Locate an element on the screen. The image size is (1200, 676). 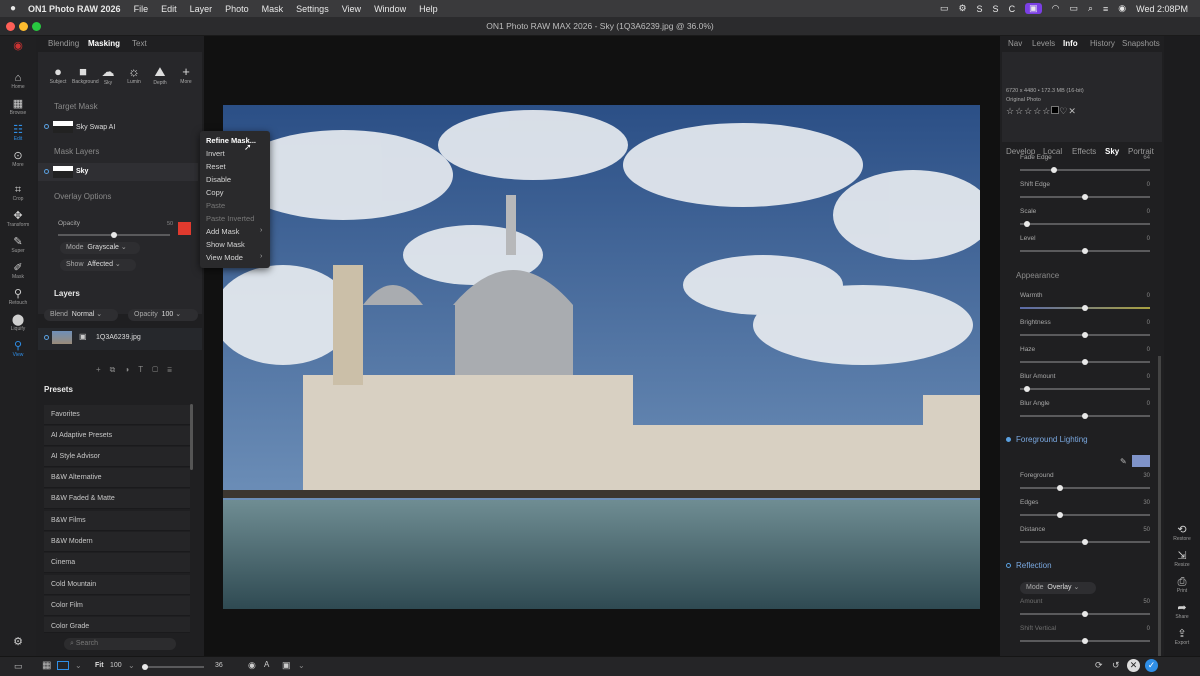
layer-visible-radio is located at coordinates (46, 337).